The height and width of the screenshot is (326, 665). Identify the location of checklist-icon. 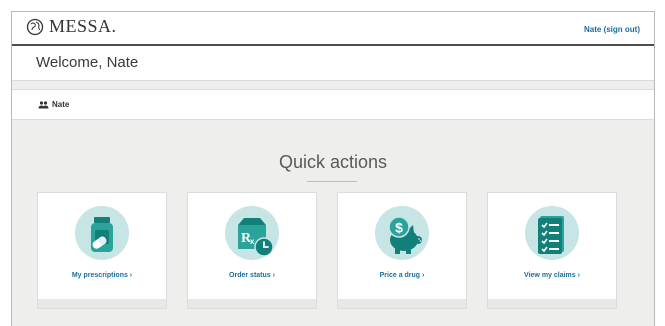
(552, 233).